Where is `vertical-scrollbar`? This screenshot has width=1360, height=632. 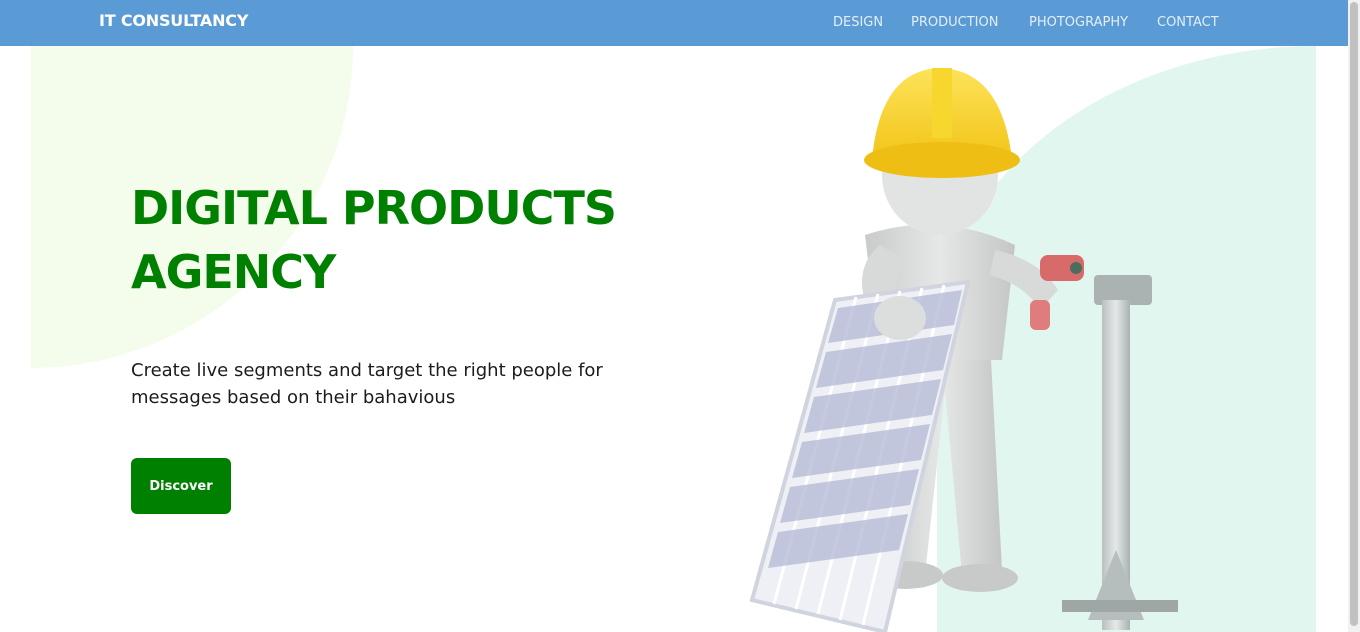
vertical-scrollbar is located at coordinates (1354, 316).